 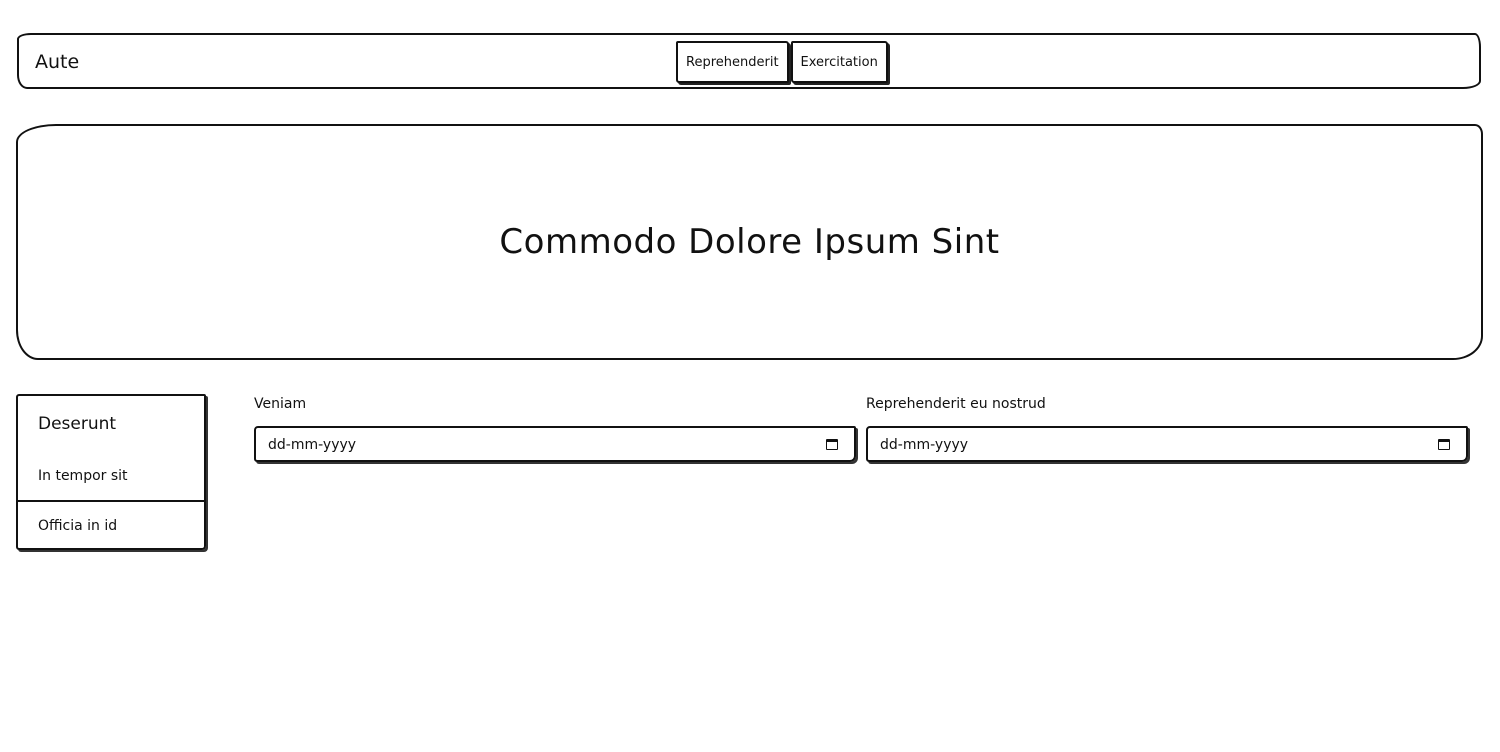 I want to click on sidebar-item-officia-in-id: Officia in id, so click(x=77, y=526).